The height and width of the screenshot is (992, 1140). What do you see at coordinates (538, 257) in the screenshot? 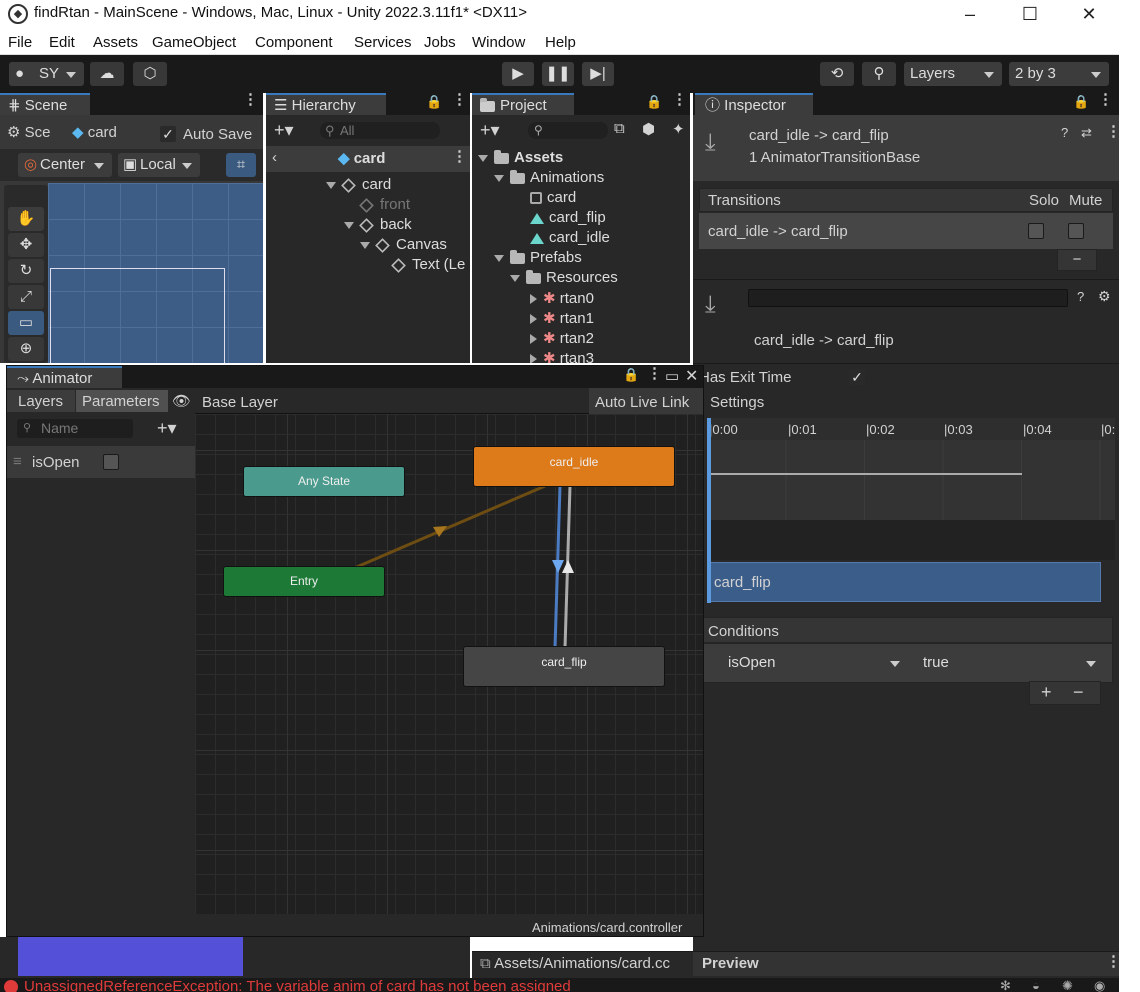
I see `project-item-prefabs: Prefabs` at bounding box center [538, 257].